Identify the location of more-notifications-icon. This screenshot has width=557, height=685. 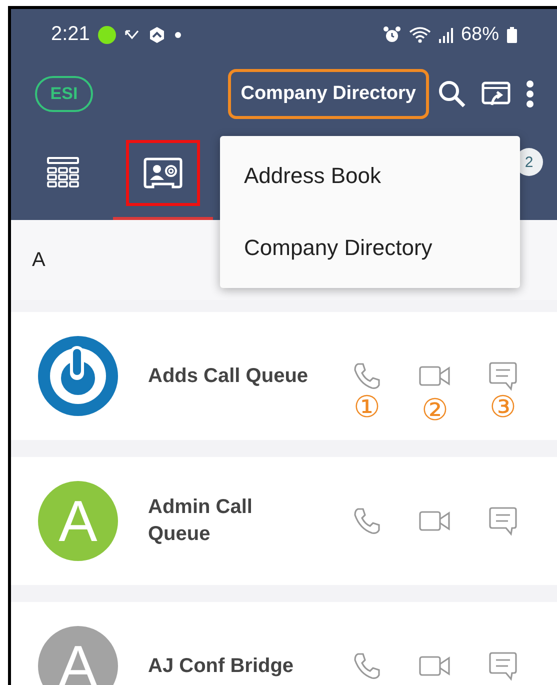
(178, 34).